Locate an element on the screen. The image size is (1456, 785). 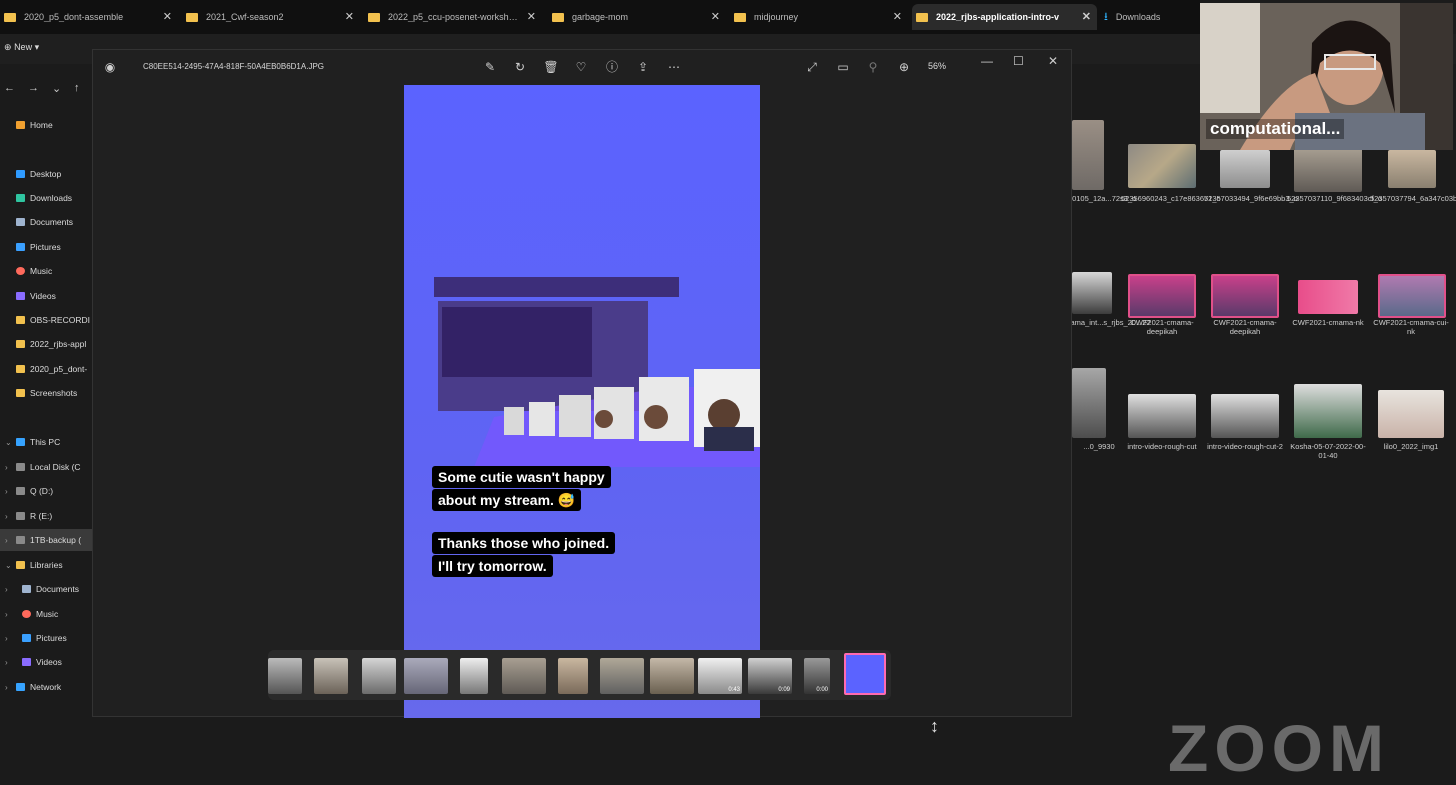
filmstrip-video-thumbnail: 0:09 is located at coordinates (770, 676).